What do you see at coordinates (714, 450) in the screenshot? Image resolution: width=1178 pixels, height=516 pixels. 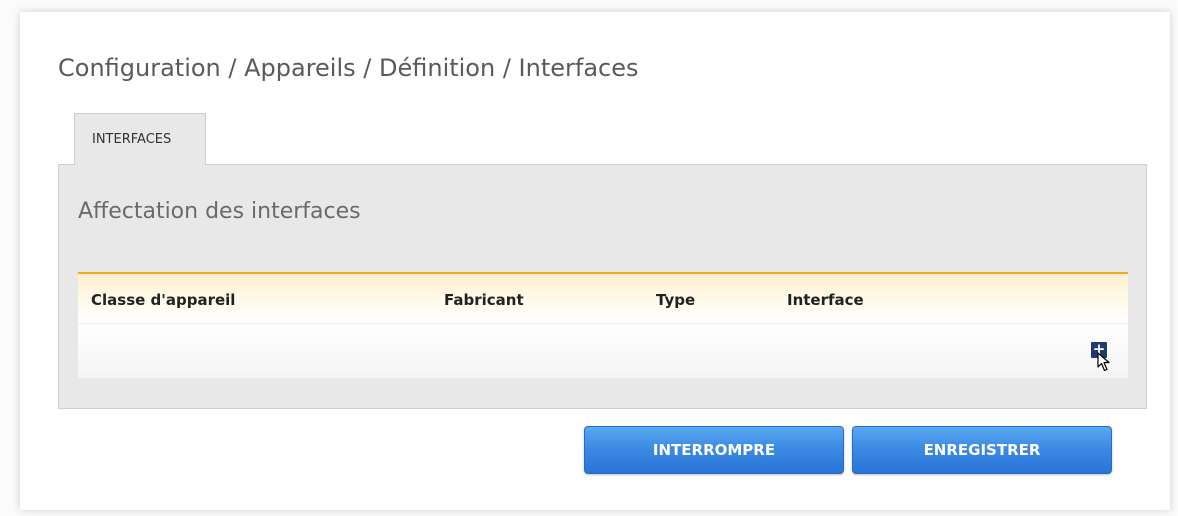 I see `cancel-button: INTERROMPRE` at bounding box center [714, 450].